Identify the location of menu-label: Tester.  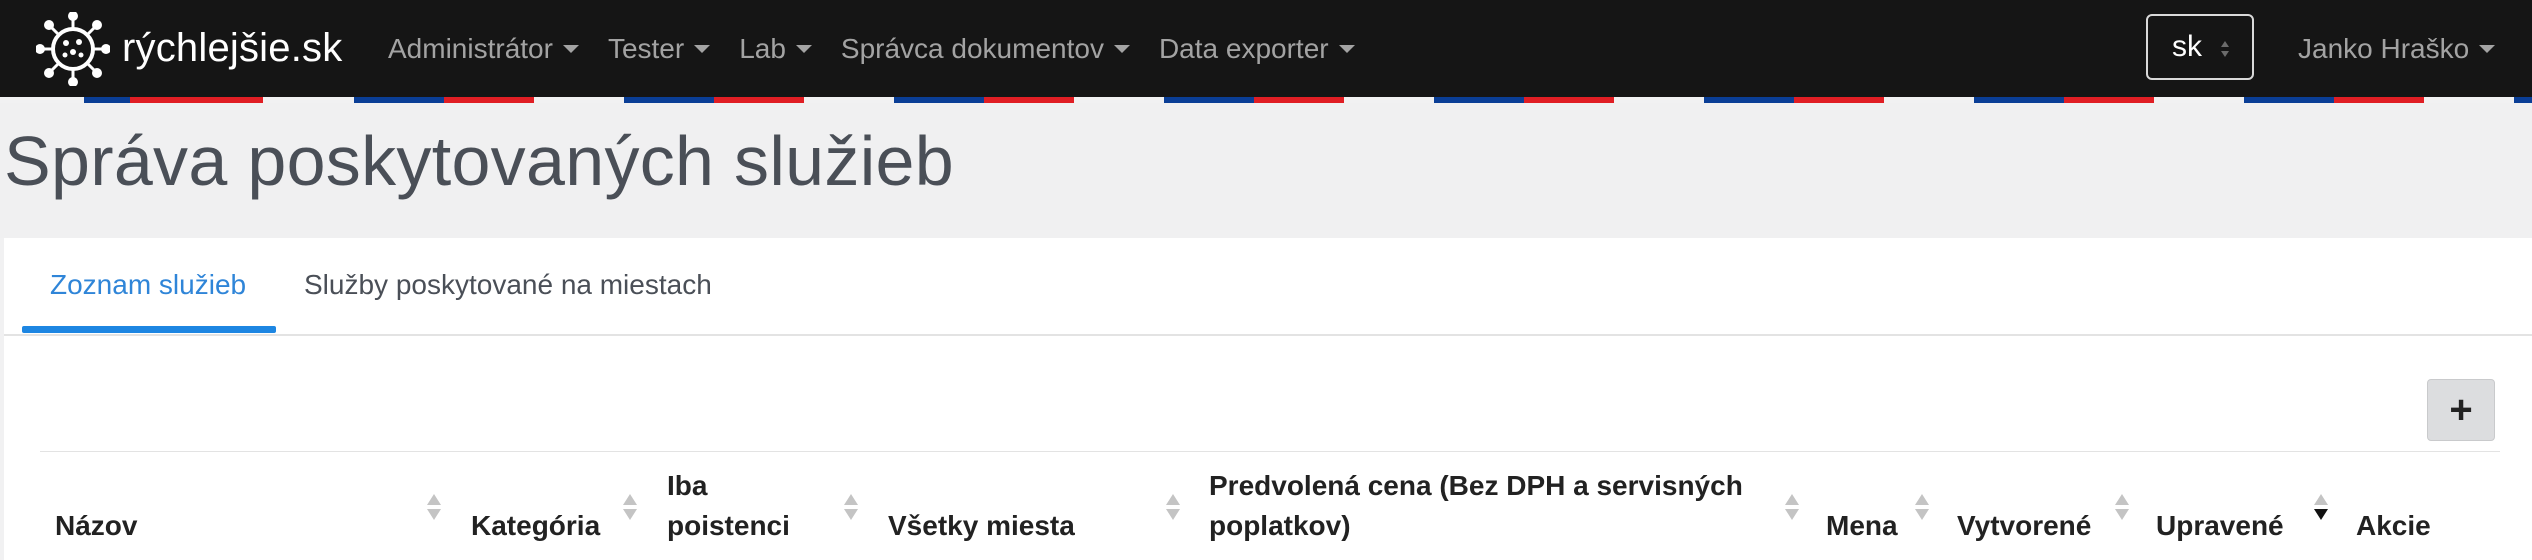
(646, 48).